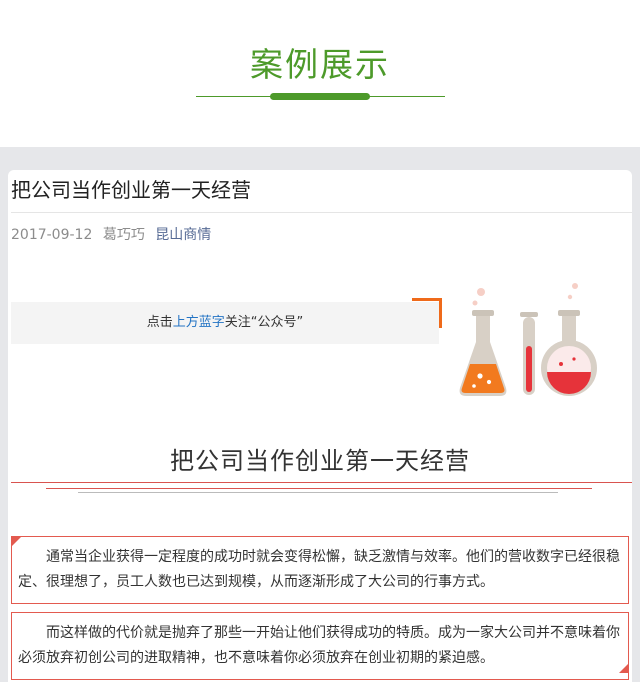 The height and width of the screenshot is (690, 640). Describe the element at coordinates (569, 339) in the screenshot. I see `round-flask-icon` at that location.